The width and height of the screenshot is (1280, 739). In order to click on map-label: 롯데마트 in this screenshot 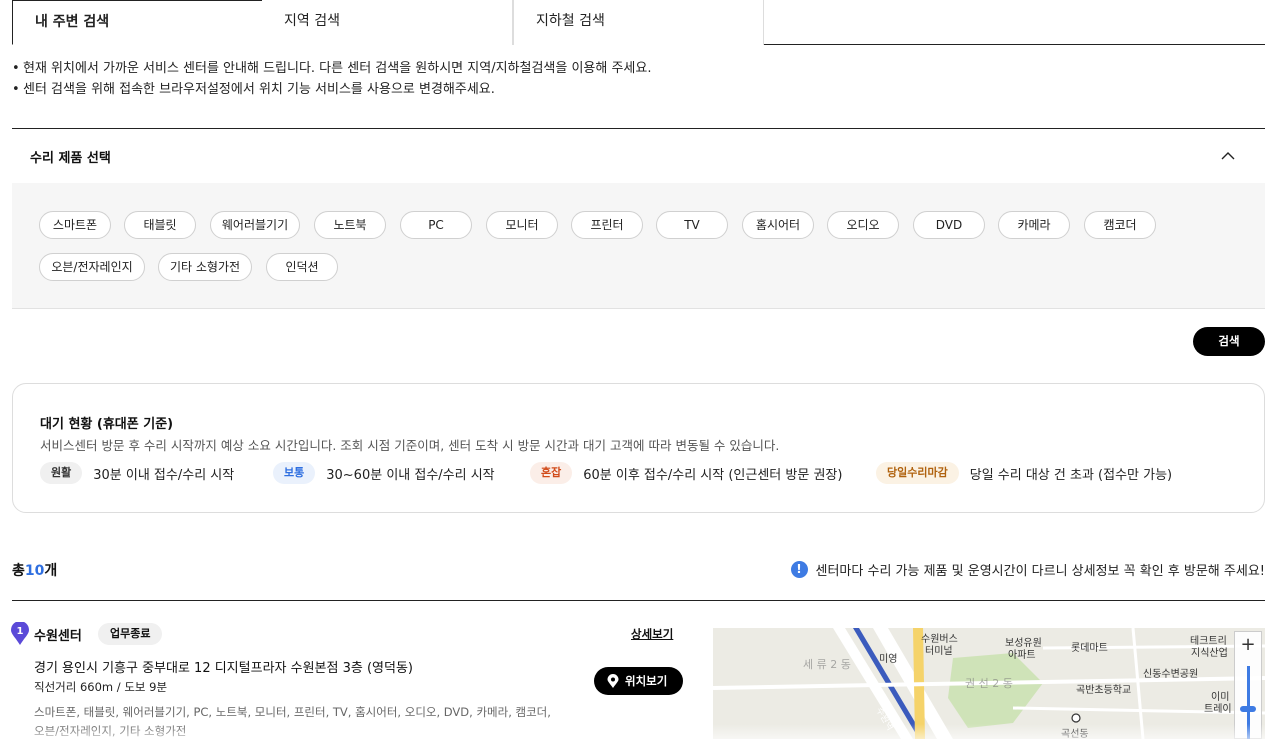, I will do `click(1089, 648)`.